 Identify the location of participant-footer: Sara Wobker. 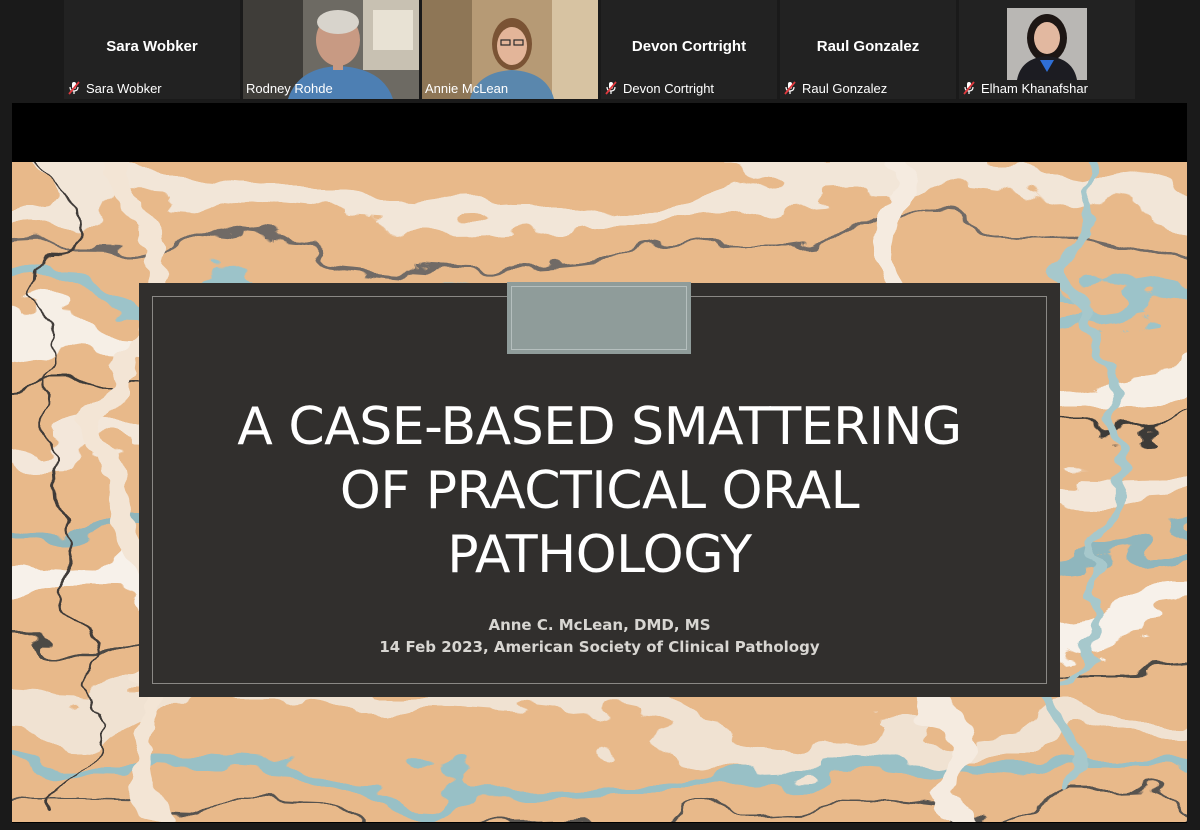
(114, 88).